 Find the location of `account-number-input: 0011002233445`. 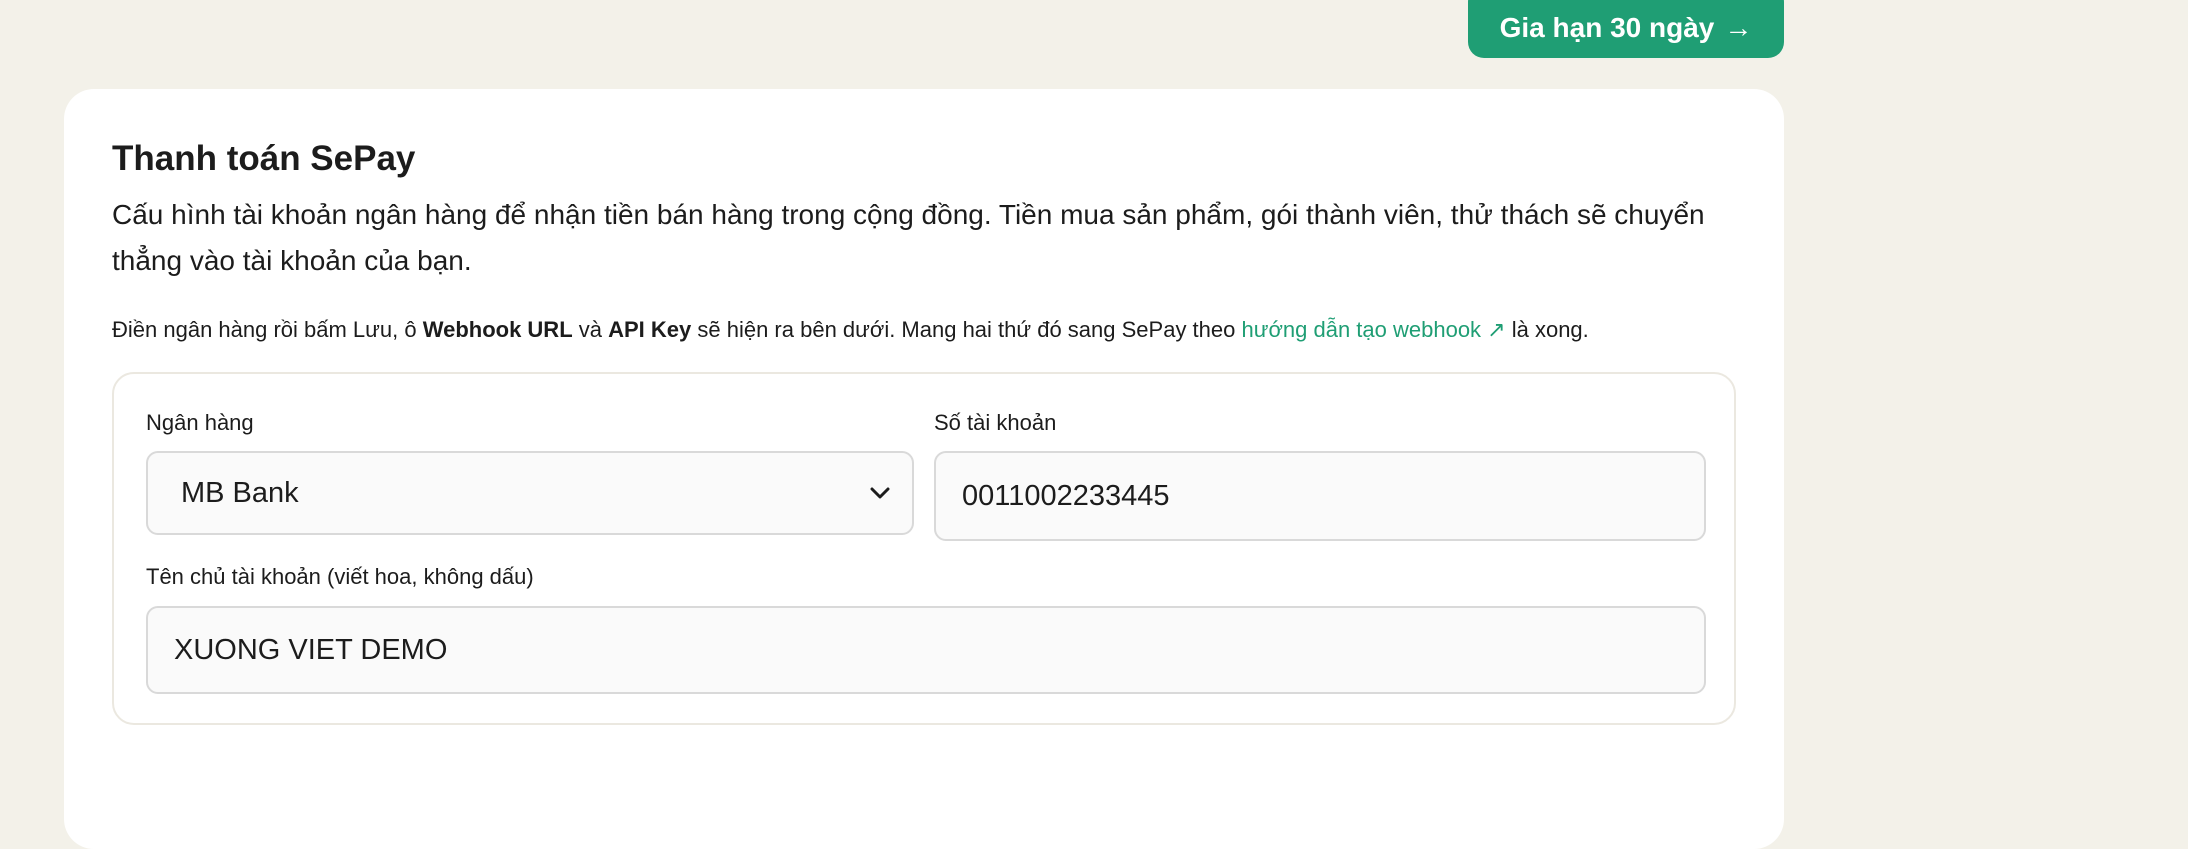

account-number-input: 0011002233445 is located at coordinates (1320, 496).